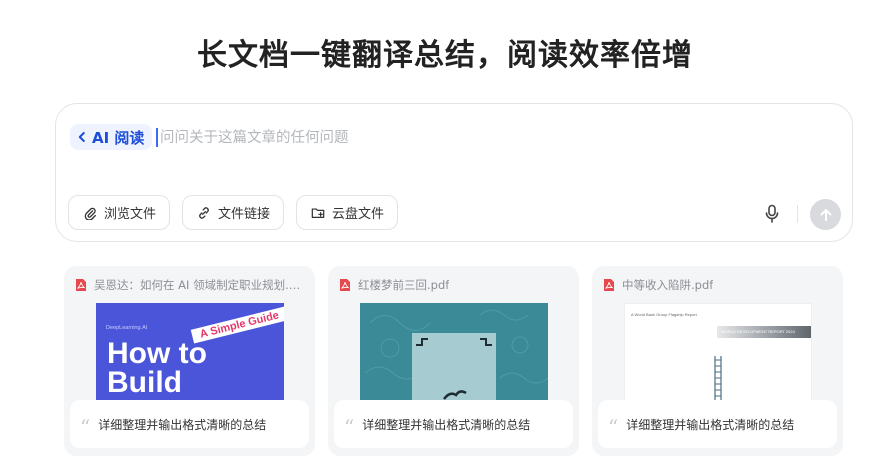 The image size is (890, 470). I want to click on book-cover-illustration, so click(456, 356).